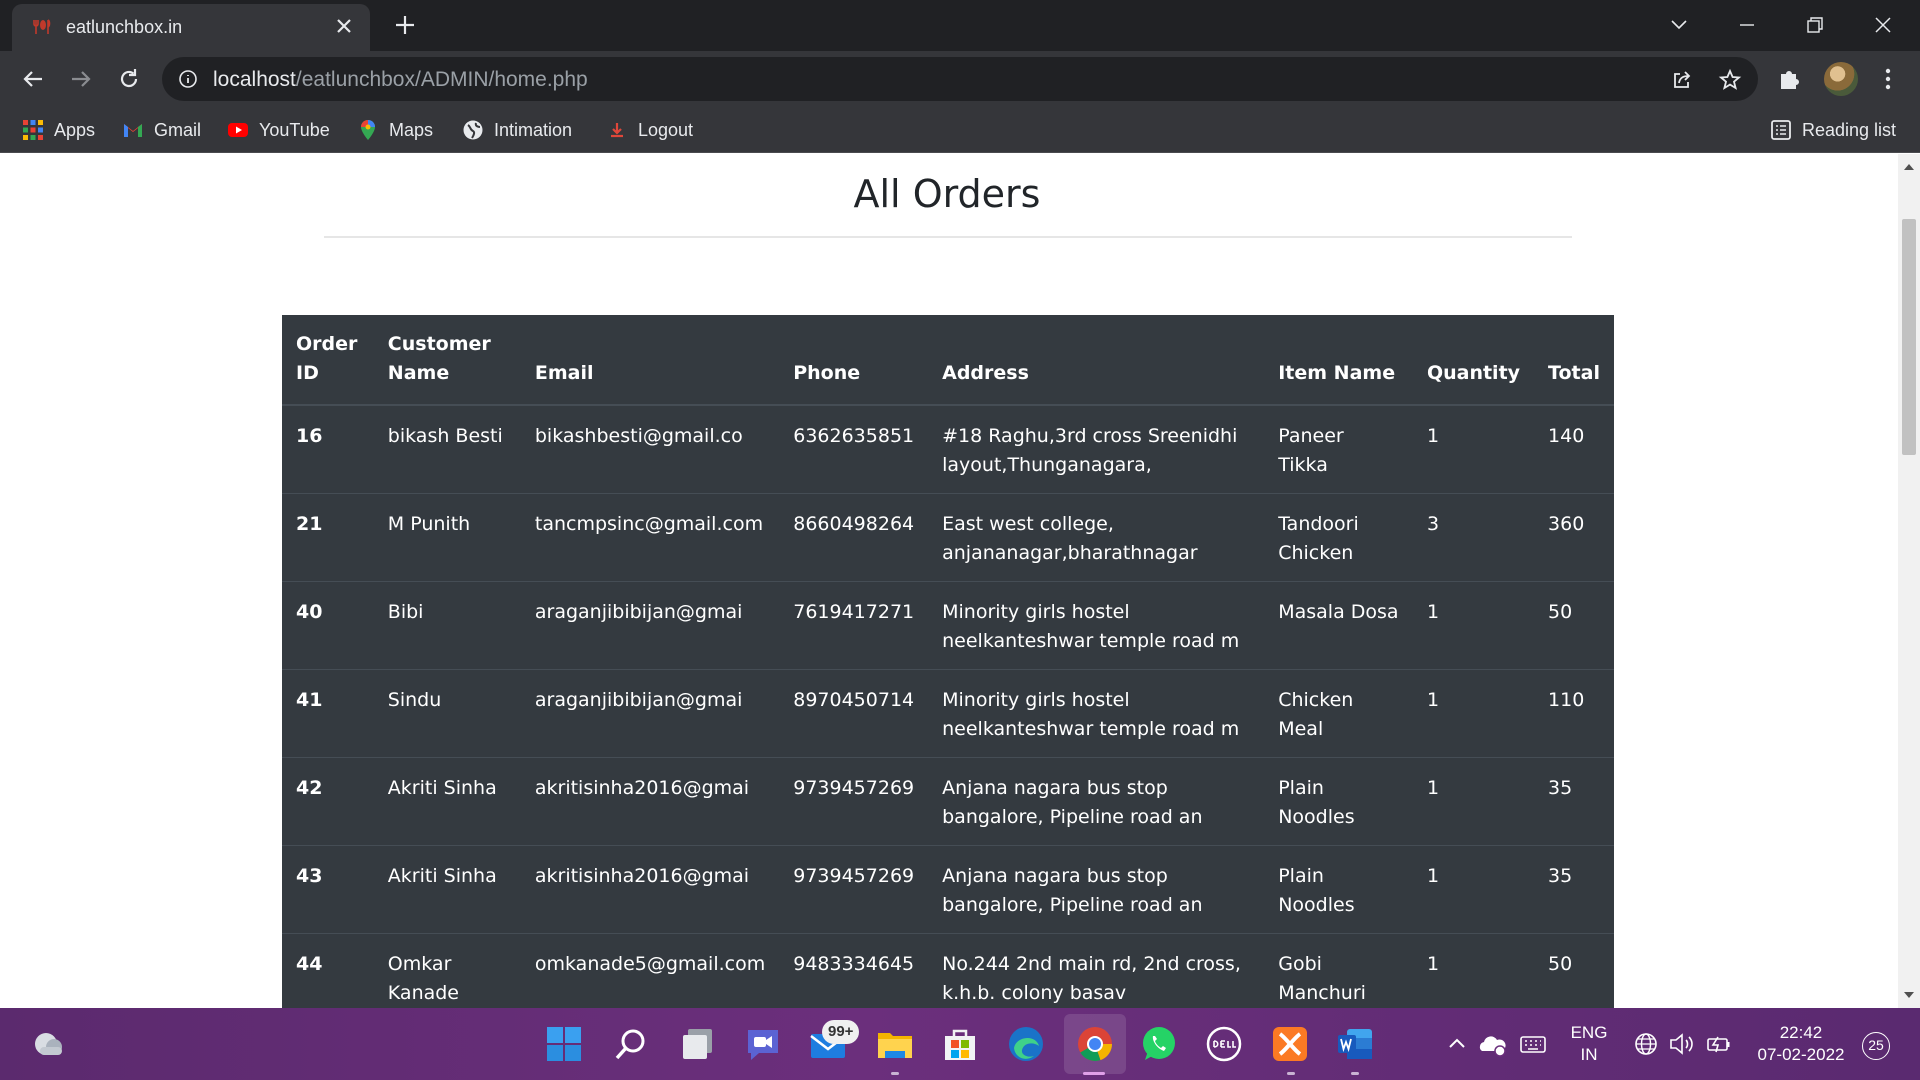 Image resolution: width=1920 pixels, height=1080 pixels. What do you see at coordinates (533, 129) in the screenshot?
I see `bookmark-label: Intimation` at bounding box center [533, 129].